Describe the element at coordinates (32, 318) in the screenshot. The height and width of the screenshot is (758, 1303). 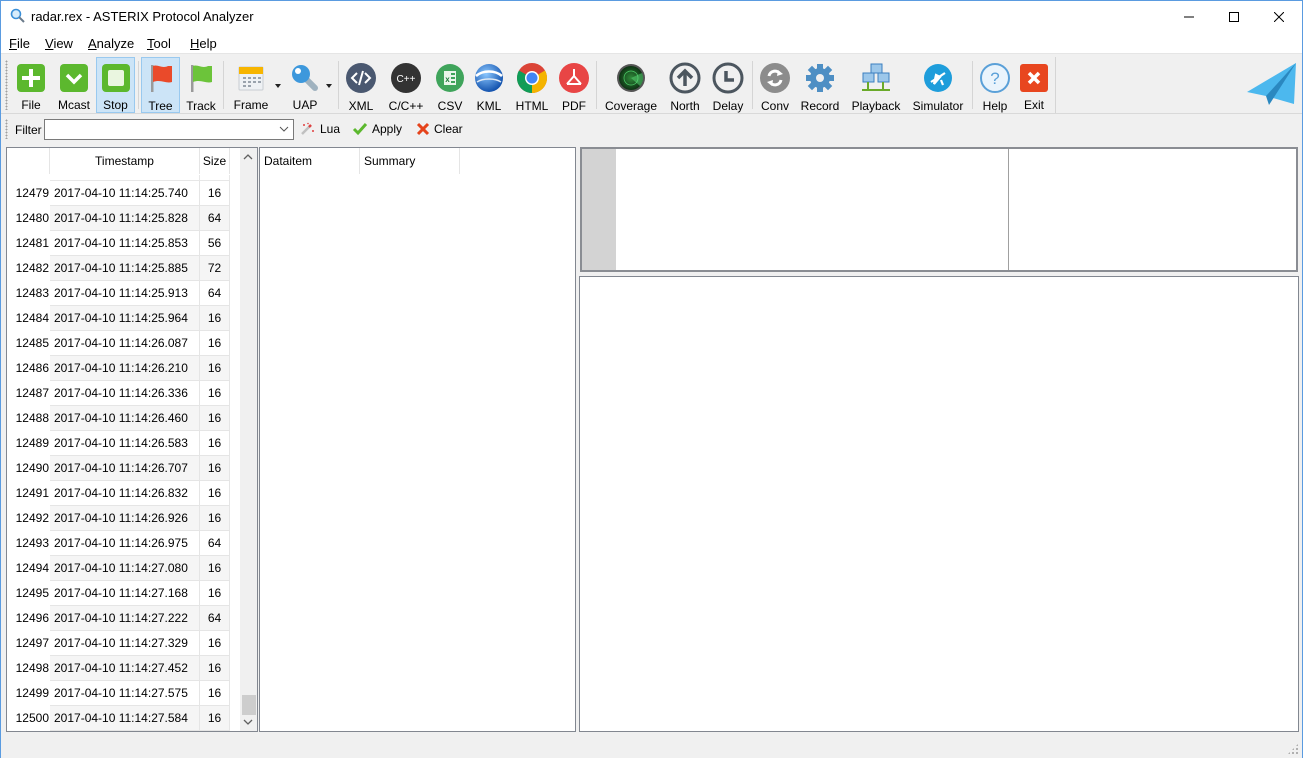
I see `row-number: 12484` at that location.